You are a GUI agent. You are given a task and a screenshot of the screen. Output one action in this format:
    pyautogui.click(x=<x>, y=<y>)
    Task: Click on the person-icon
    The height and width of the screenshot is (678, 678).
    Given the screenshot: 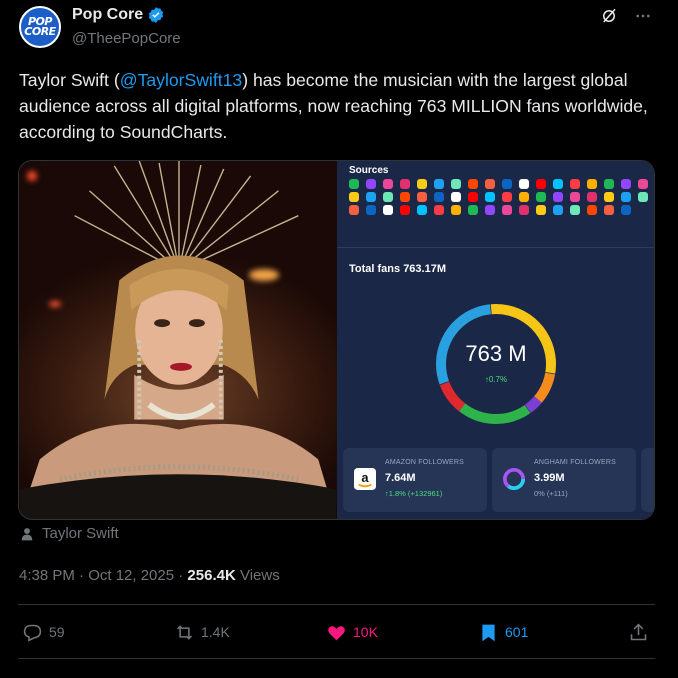 What is the action you would take?
    pyautogui.click(x=27, y=533)
    